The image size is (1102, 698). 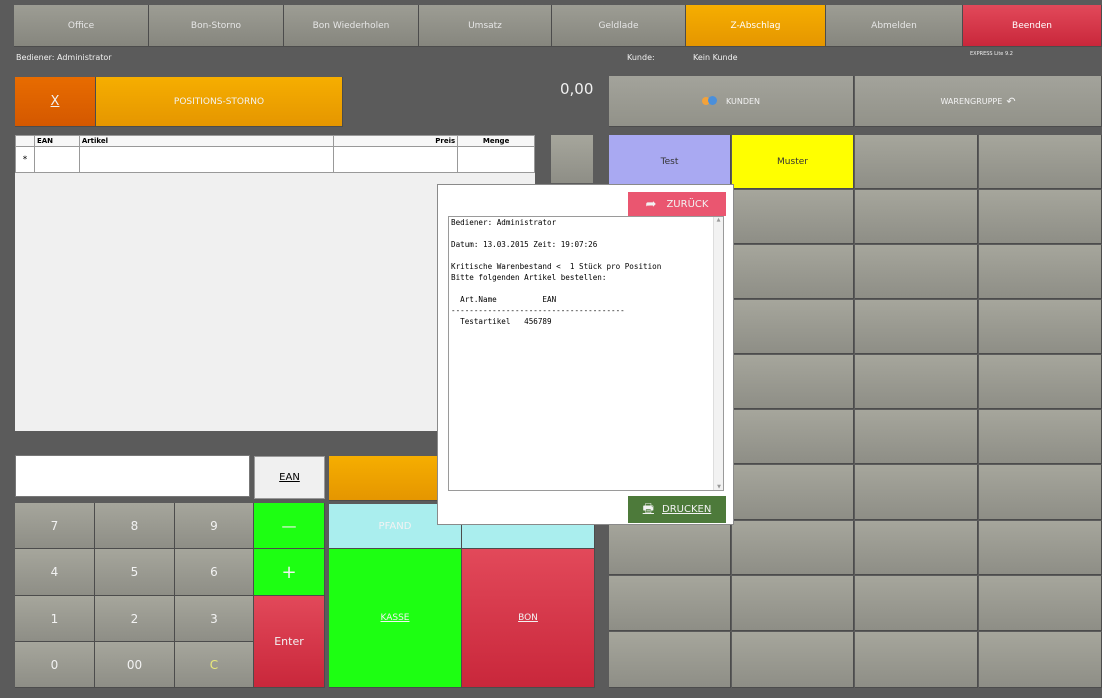 I want to click on drucken-button: 🖶 DRUCKEN, so click(x=677, y=509).